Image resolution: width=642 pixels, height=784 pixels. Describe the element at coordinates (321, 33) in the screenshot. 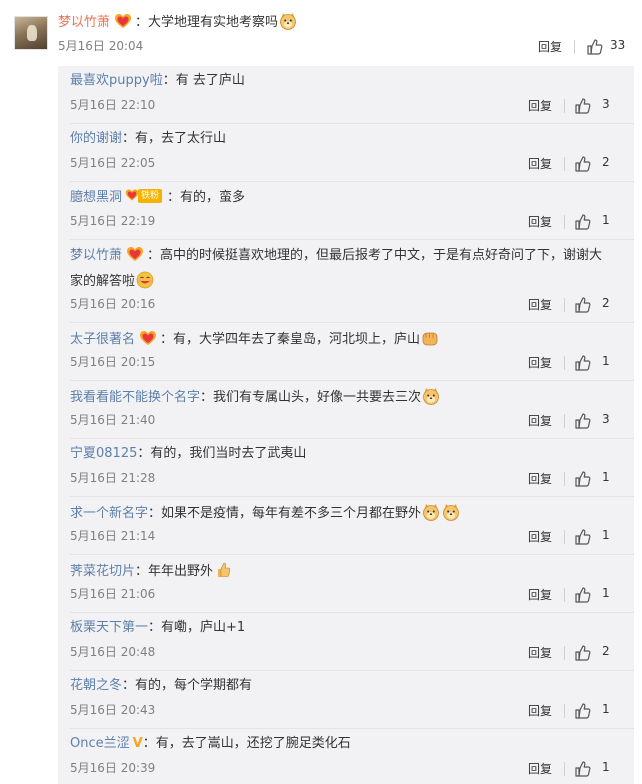

I see `main-comment: 梦以竹萧 ：大学地理有实地考察吗 5月16日 20:04 回复 33` at that location.